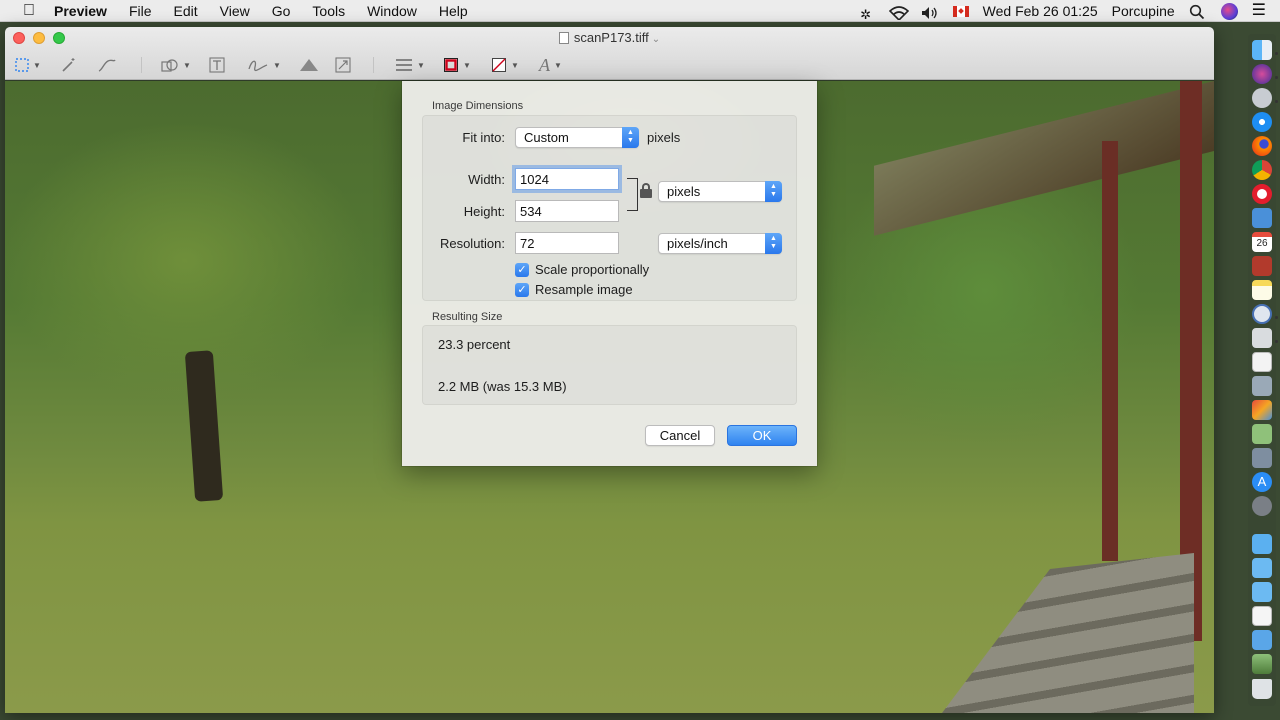 This screenshot has width=1280, height=720. What do you see at coordinates (328, 11) in the screenshot?
I see `menu-tools: Tools` at bounding box center [328, 11].